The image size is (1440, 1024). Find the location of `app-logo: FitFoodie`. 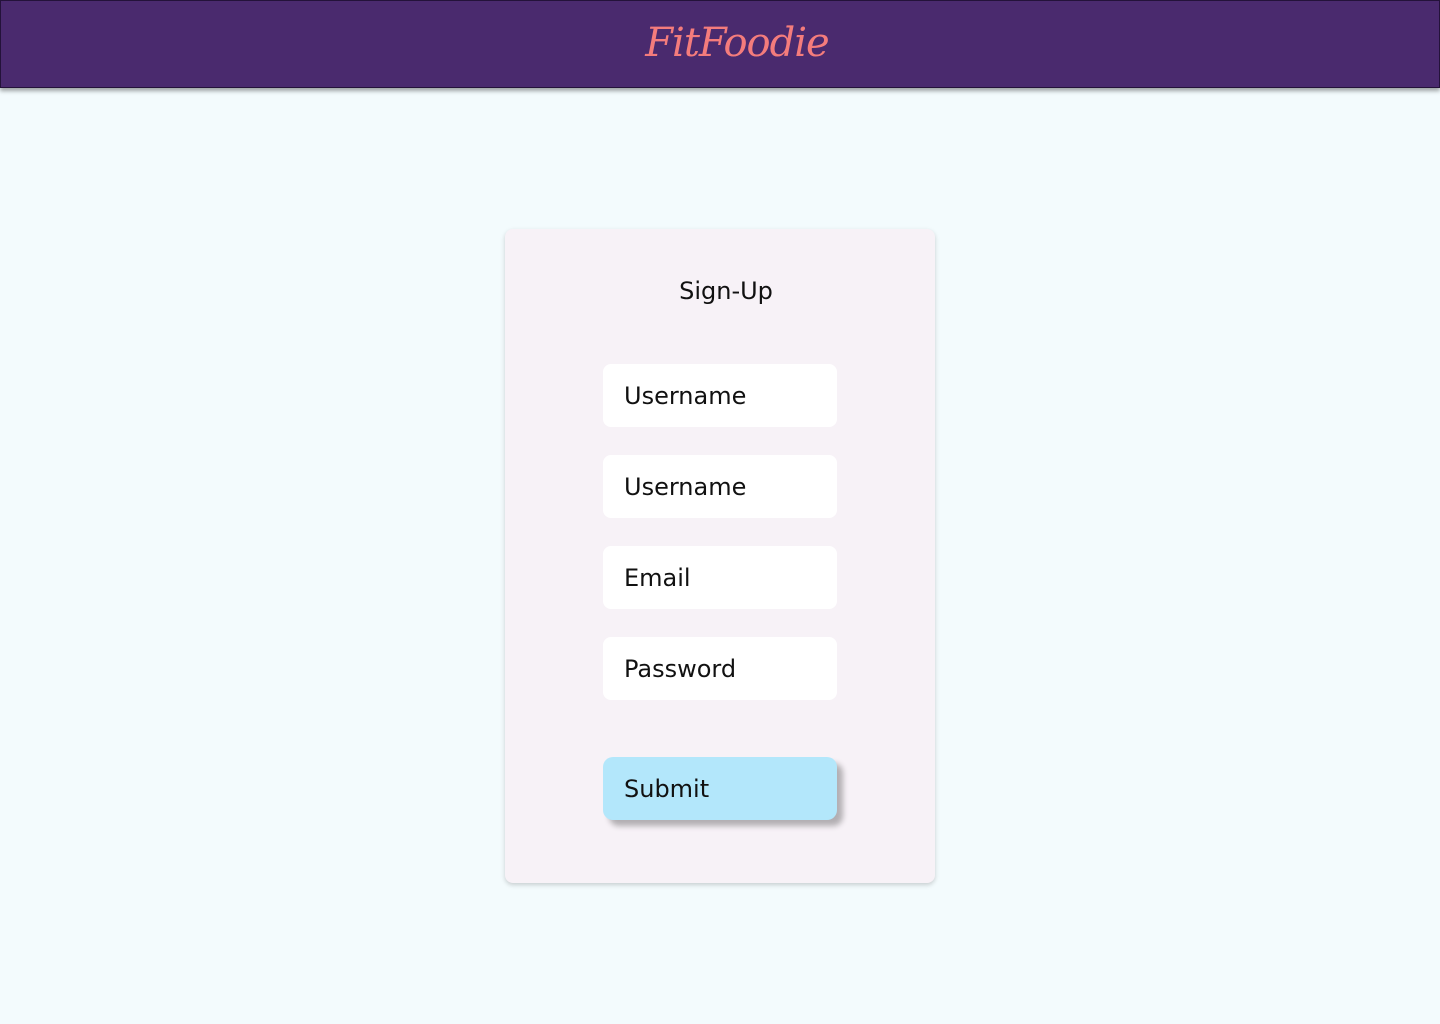

app-logo: FitFoodie is located at coordinates (737, 43).